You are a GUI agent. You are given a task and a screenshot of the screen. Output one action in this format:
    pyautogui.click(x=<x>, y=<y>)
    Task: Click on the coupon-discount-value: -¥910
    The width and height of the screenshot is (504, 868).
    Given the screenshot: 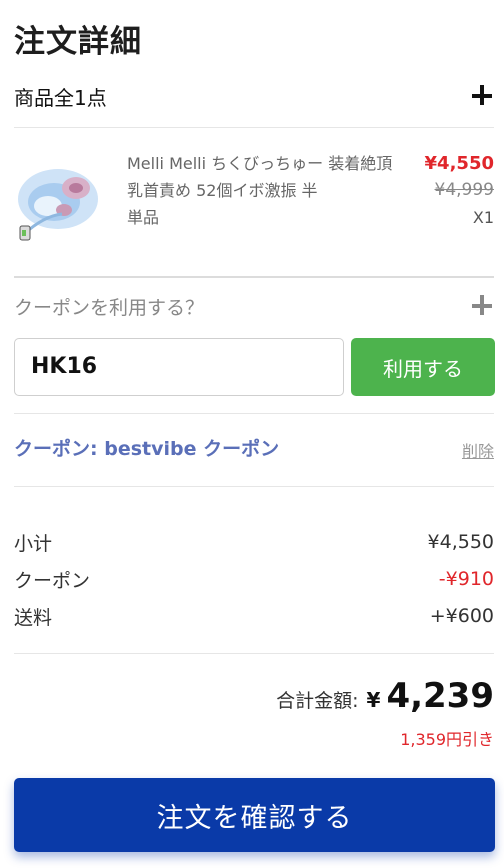 What is the action you would take?
    pyautogui.click(x=466, y=579)
    